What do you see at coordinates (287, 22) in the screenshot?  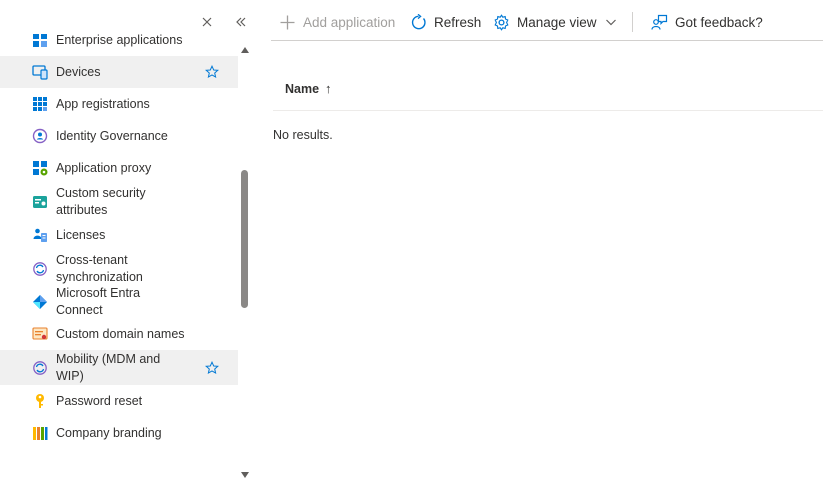 I see `plus-icon` at bounding box center [287, 22].